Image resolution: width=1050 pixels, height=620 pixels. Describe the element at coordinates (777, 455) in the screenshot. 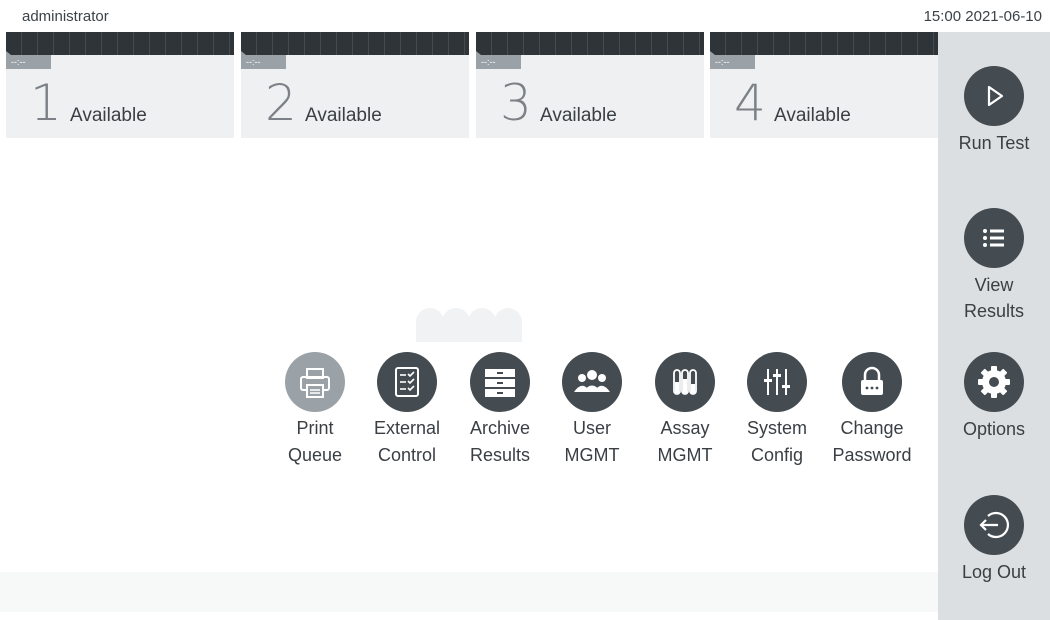

I see `tool-label-line2: Config` at that location.